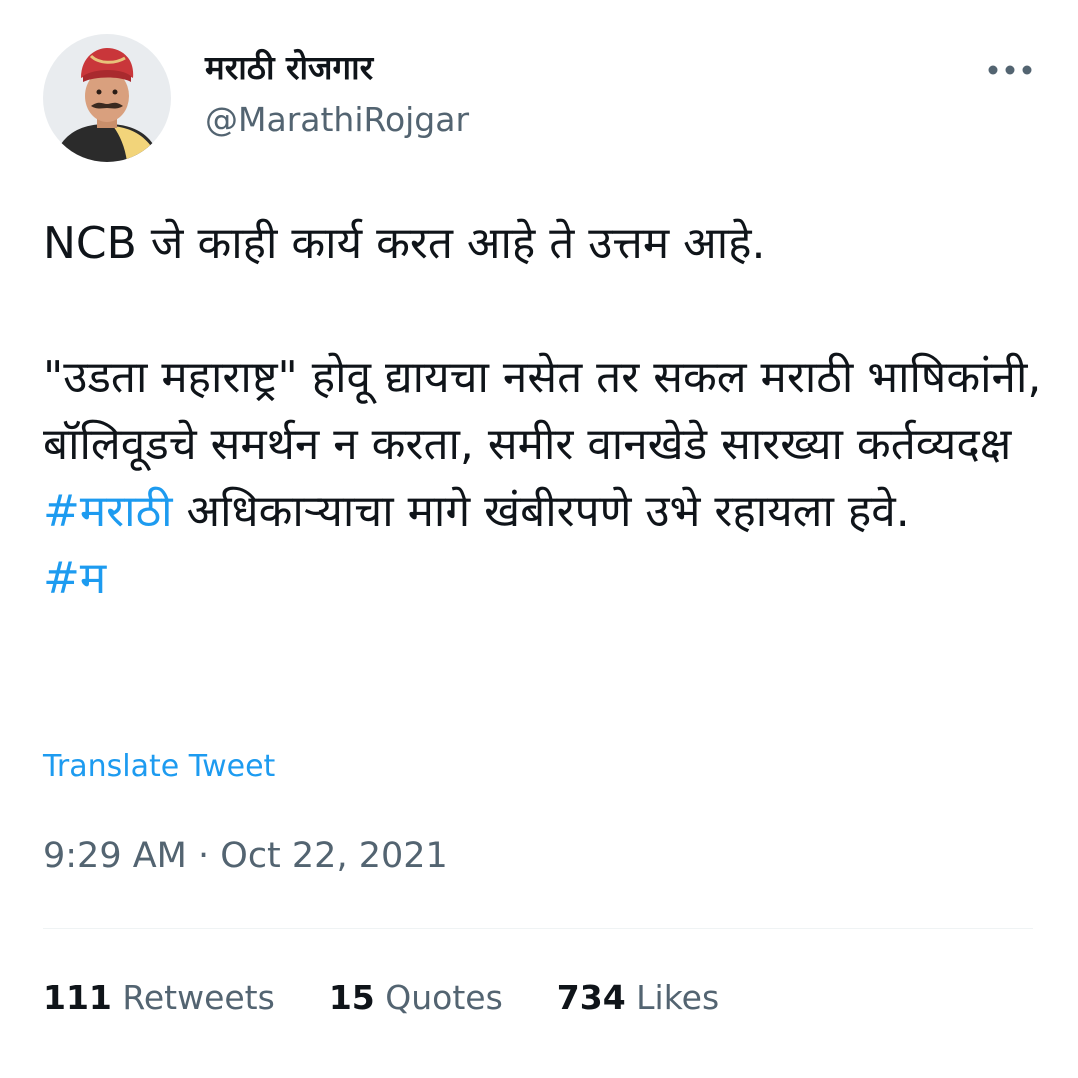 The image size is (1078, 1078). What do you see at coordinates (74, 578) in the screenshot?
I see `hashtag-link-ma: #म` at bounding box center [74, 578].